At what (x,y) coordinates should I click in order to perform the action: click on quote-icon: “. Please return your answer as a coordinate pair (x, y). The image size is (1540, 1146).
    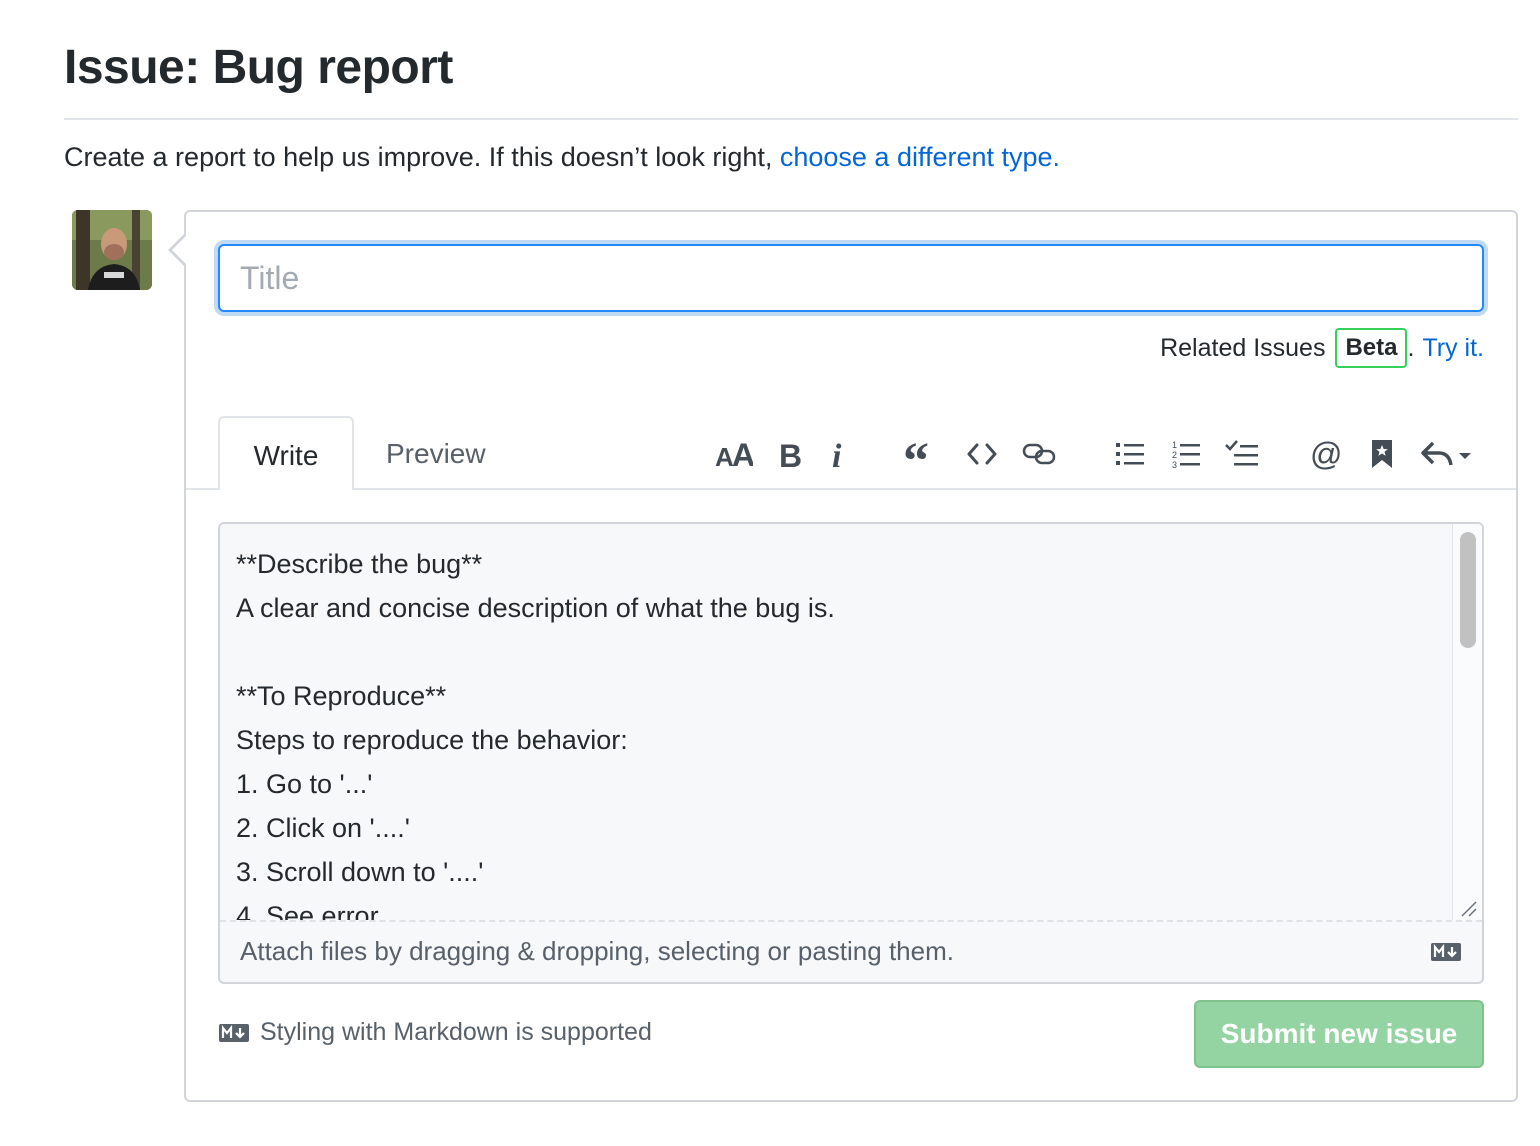
    Looking at the image, I should click on (920, 454).